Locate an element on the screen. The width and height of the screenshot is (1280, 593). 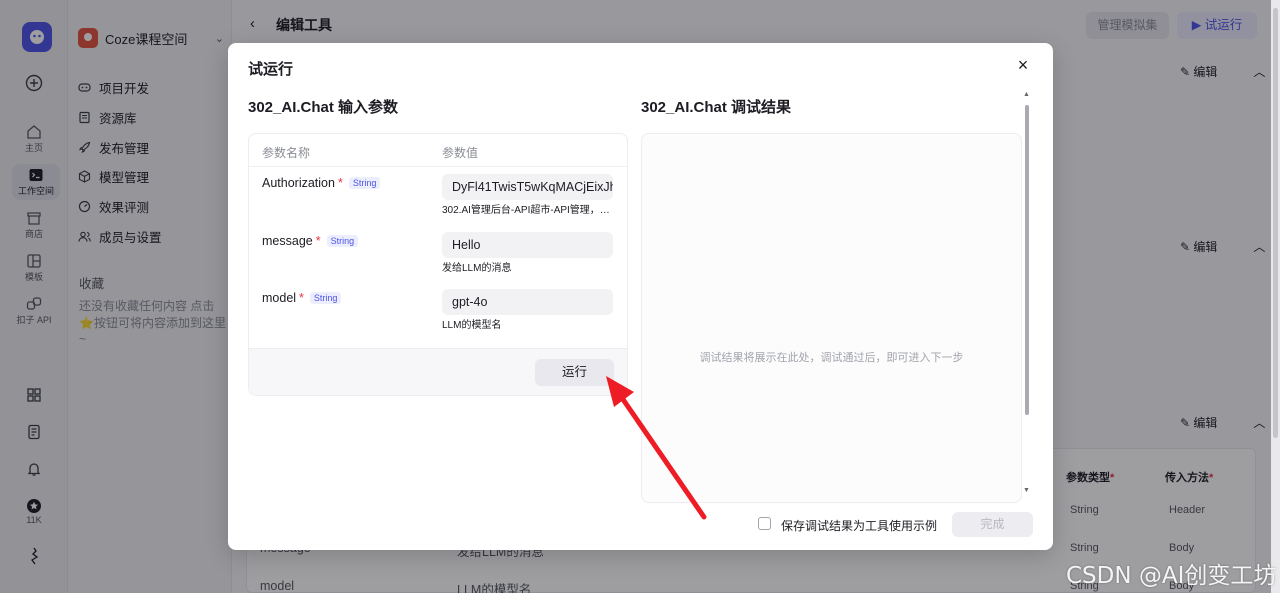
scroll-down-icon: ▼ is located at coordinates (1026, 490).